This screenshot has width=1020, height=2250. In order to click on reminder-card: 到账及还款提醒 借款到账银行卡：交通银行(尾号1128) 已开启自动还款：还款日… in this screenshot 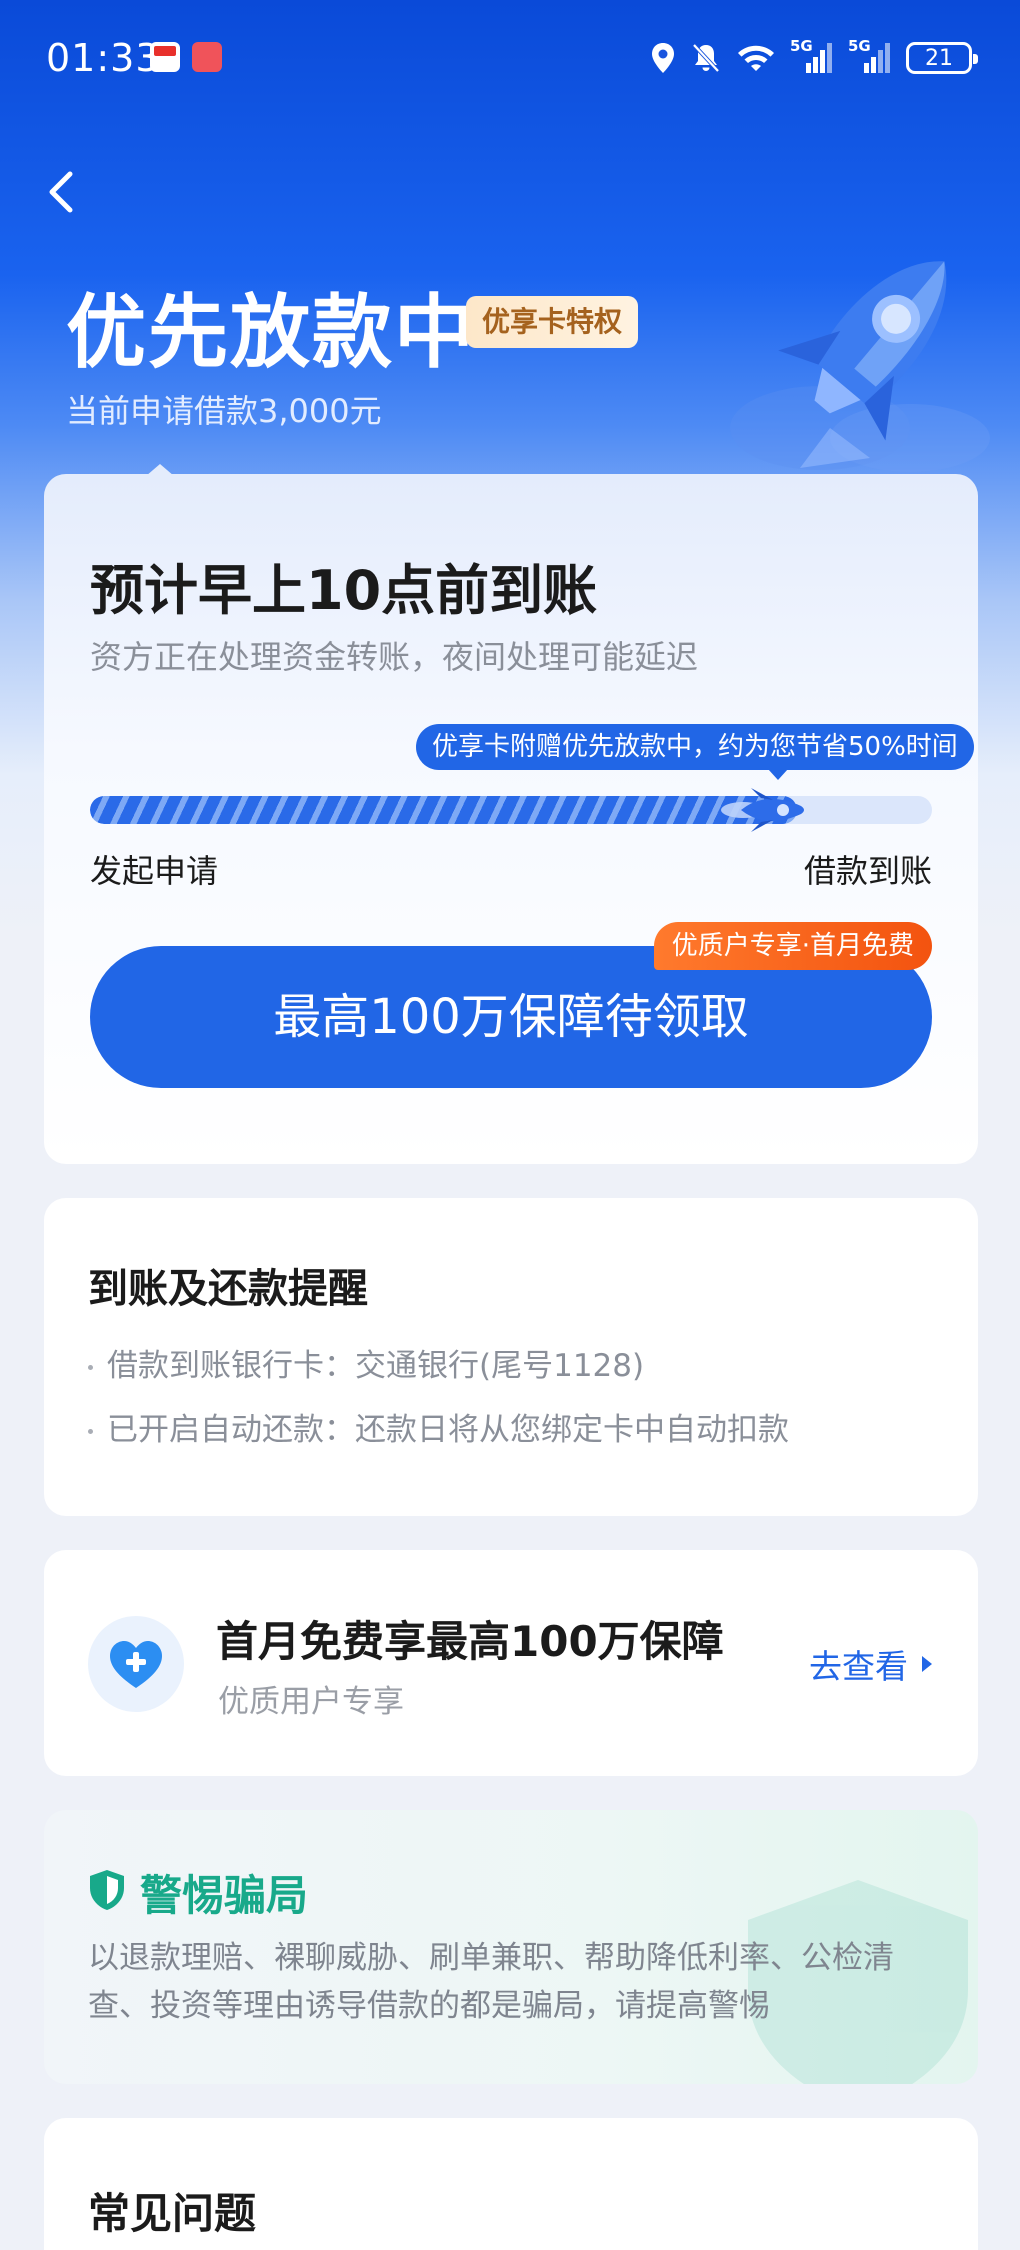, I will do `click(511, 1357)`.